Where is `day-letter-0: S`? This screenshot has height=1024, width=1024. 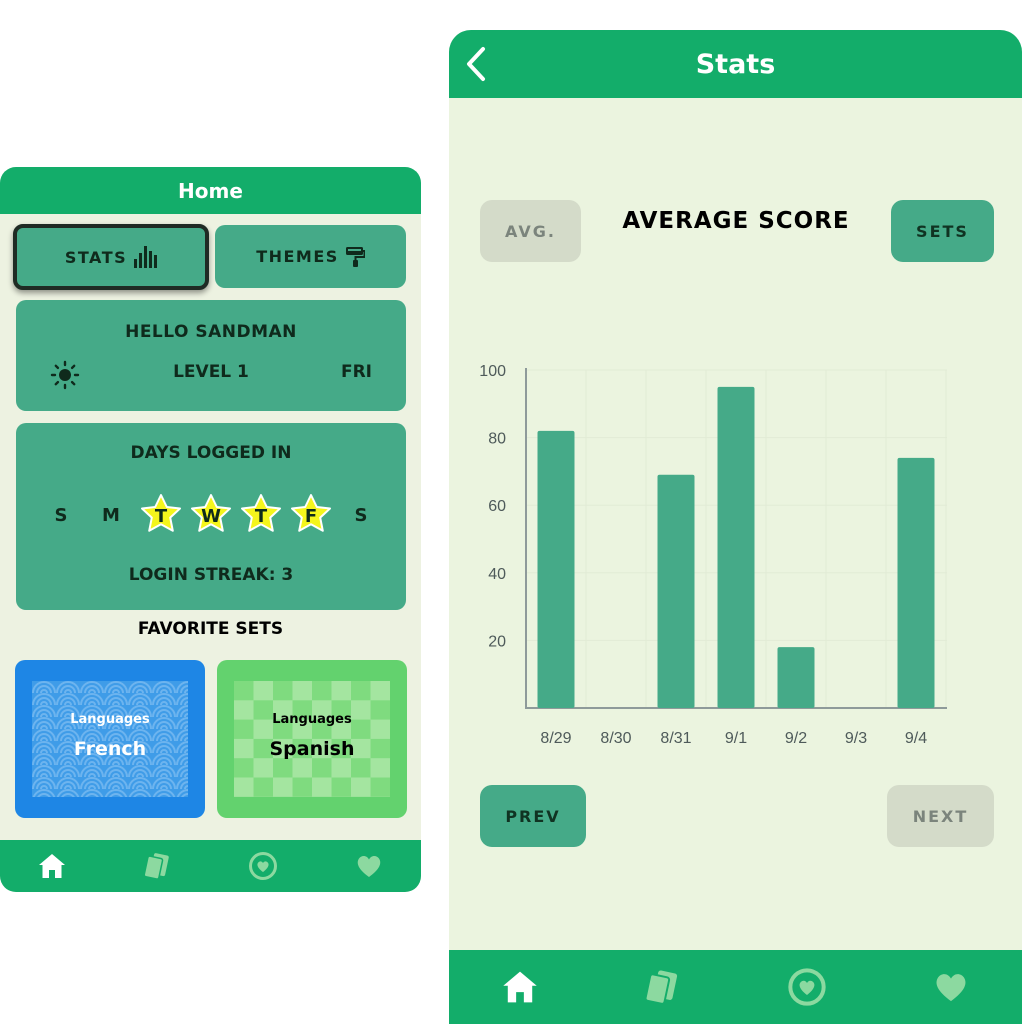
day-letter-0: S is located at coordinates (61, 515).